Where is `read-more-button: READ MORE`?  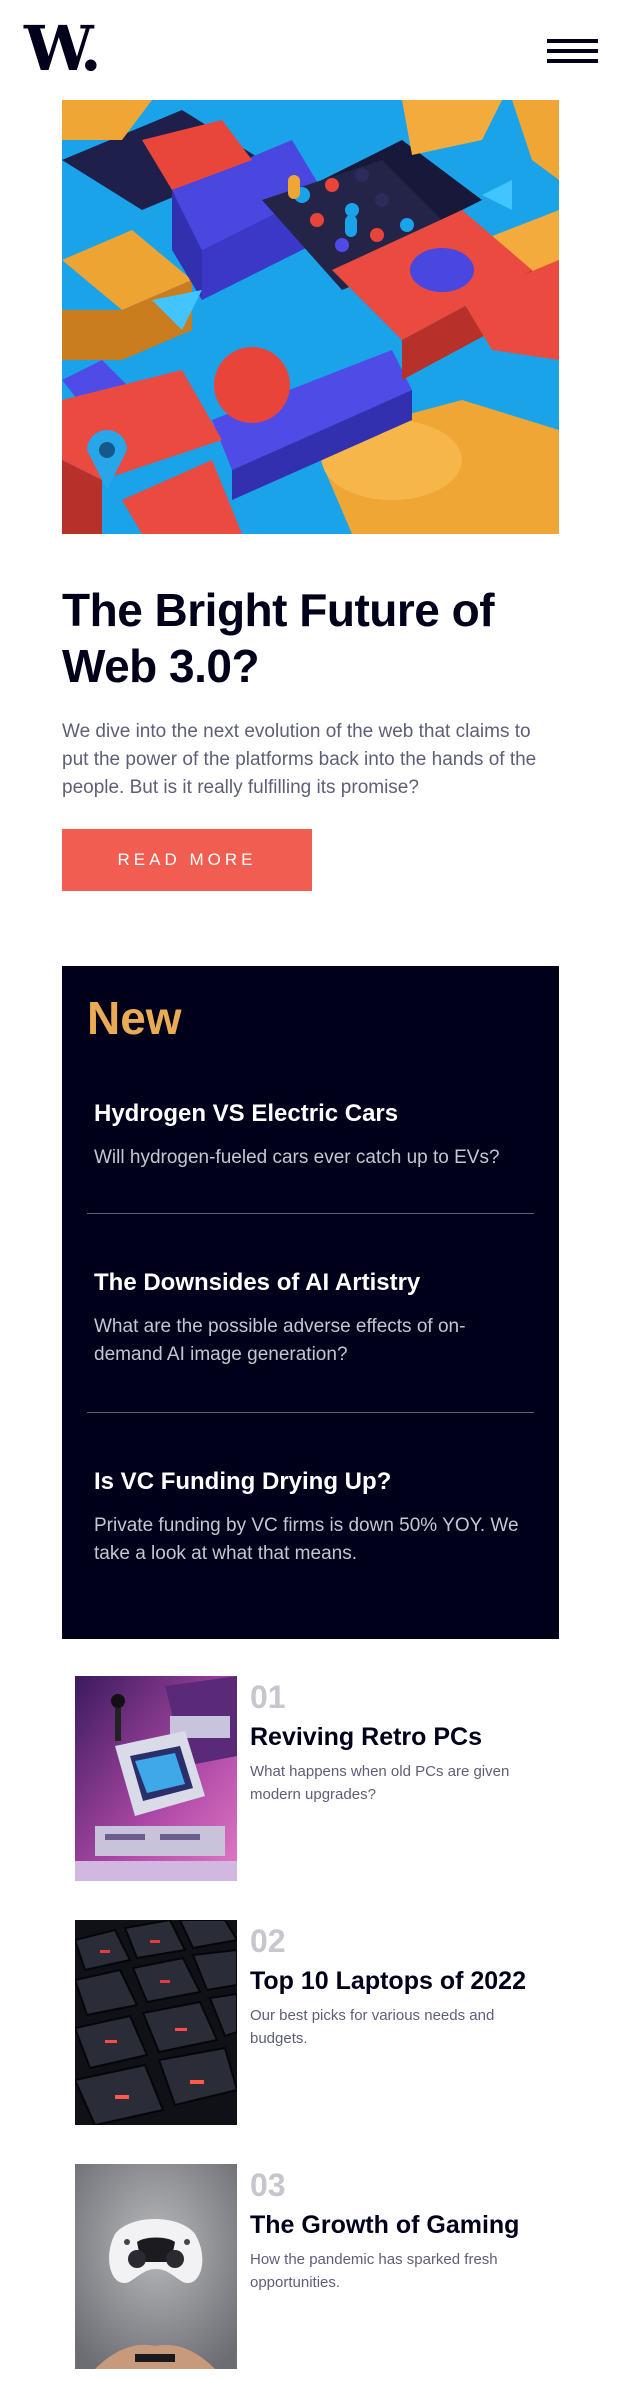 read-more-button: READ MORE is located at coordinates (187, 860).